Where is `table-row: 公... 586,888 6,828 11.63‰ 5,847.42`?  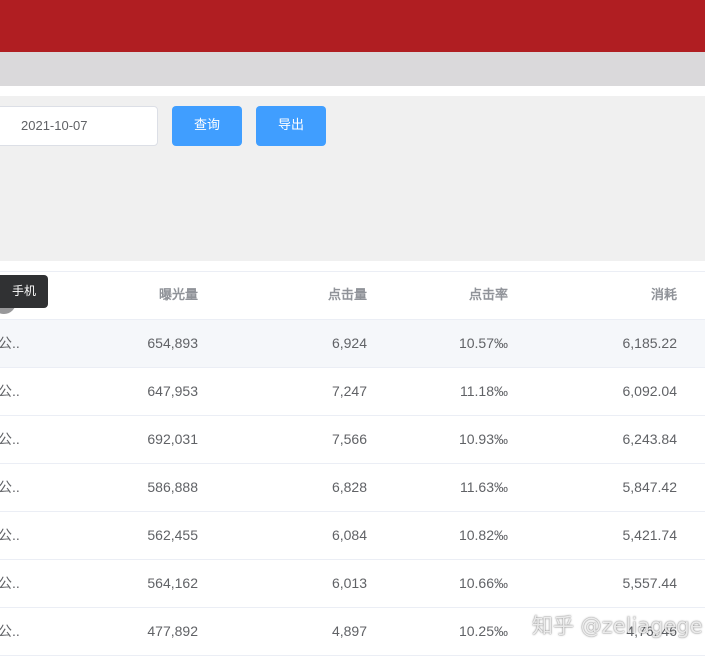 table-row: 公... 586,888 6,828 11.63‰ 5,847.42 is located at coordinates (352, 488).